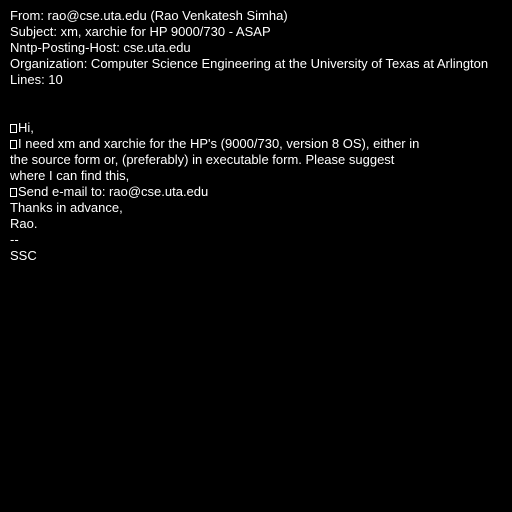 The height and width of the screenshot is (512, 512). What do you see at coordinates (24, 223) in the screenshot?
I see `sign-name-line: Rao.` at bounding box center [24, 223].